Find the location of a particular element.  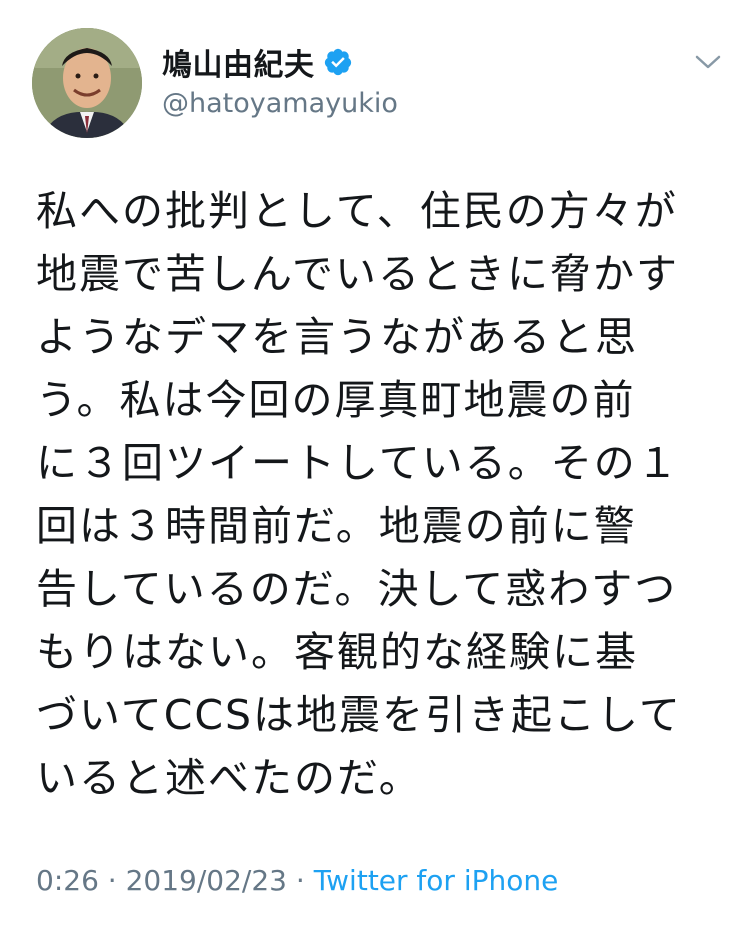

chevron-down-icon is located at coordinates (708, 62).